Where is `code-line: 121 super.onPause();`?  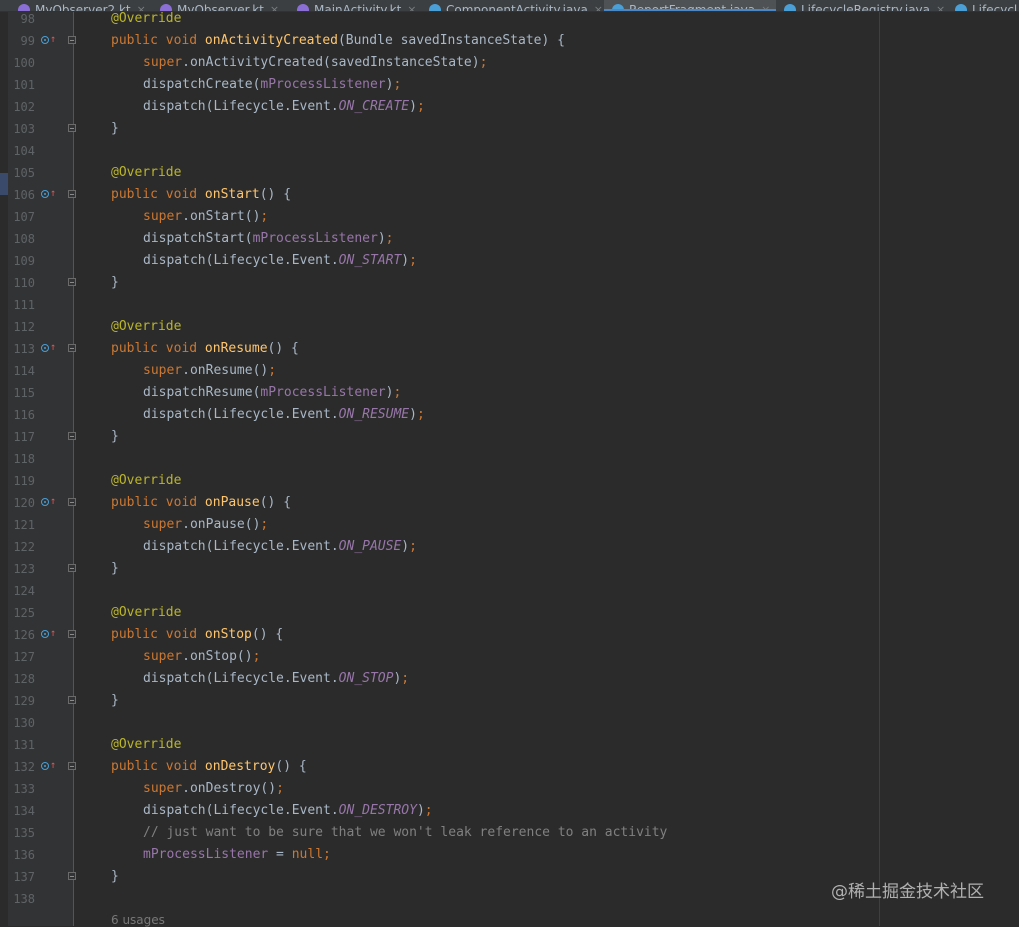 code-line: 121 super.onPause(); is located at coordinates (509, 525).